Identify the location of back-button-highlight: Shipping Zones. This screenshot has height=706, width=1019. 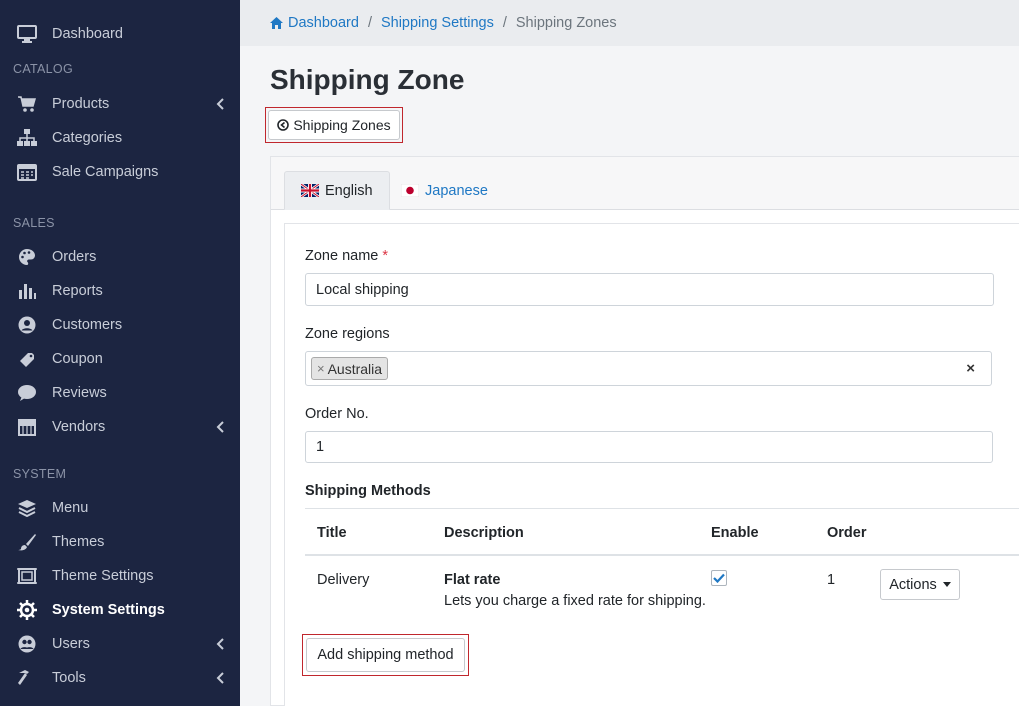
(334, 125).